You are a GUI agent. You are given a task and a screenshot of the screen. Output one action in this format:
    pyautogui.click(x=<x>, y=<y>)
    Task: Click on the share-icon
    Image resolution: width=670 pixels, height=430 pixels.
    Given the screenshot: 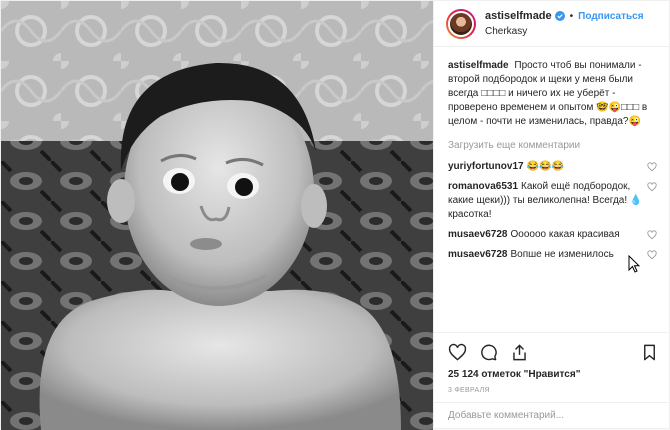 What is the action you would take?
    pyautogui.click(x=519, y=352)
    